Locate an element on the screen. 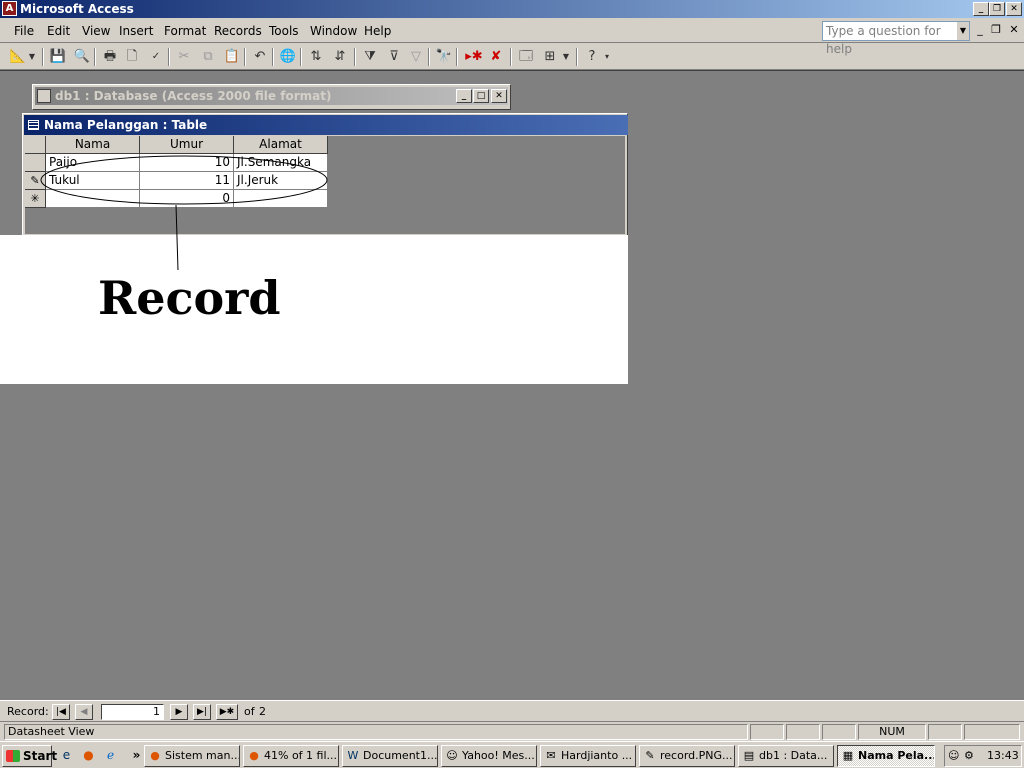  next-record-icon: ▶ is located at coordinates (179, 712).